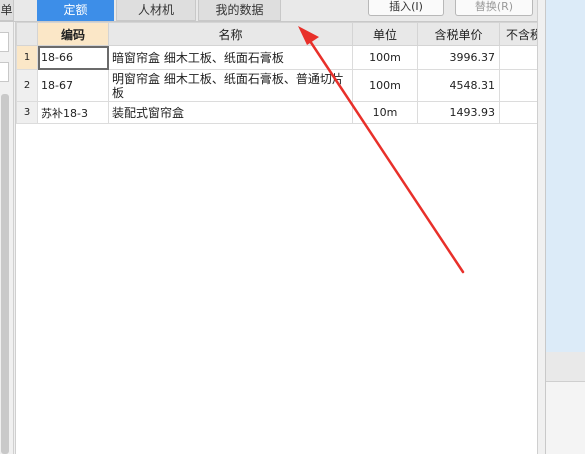  I want to click on table-row: 3 苏补18-3 装配式窗帘盒 10m 1493.93, so click(276, 112).